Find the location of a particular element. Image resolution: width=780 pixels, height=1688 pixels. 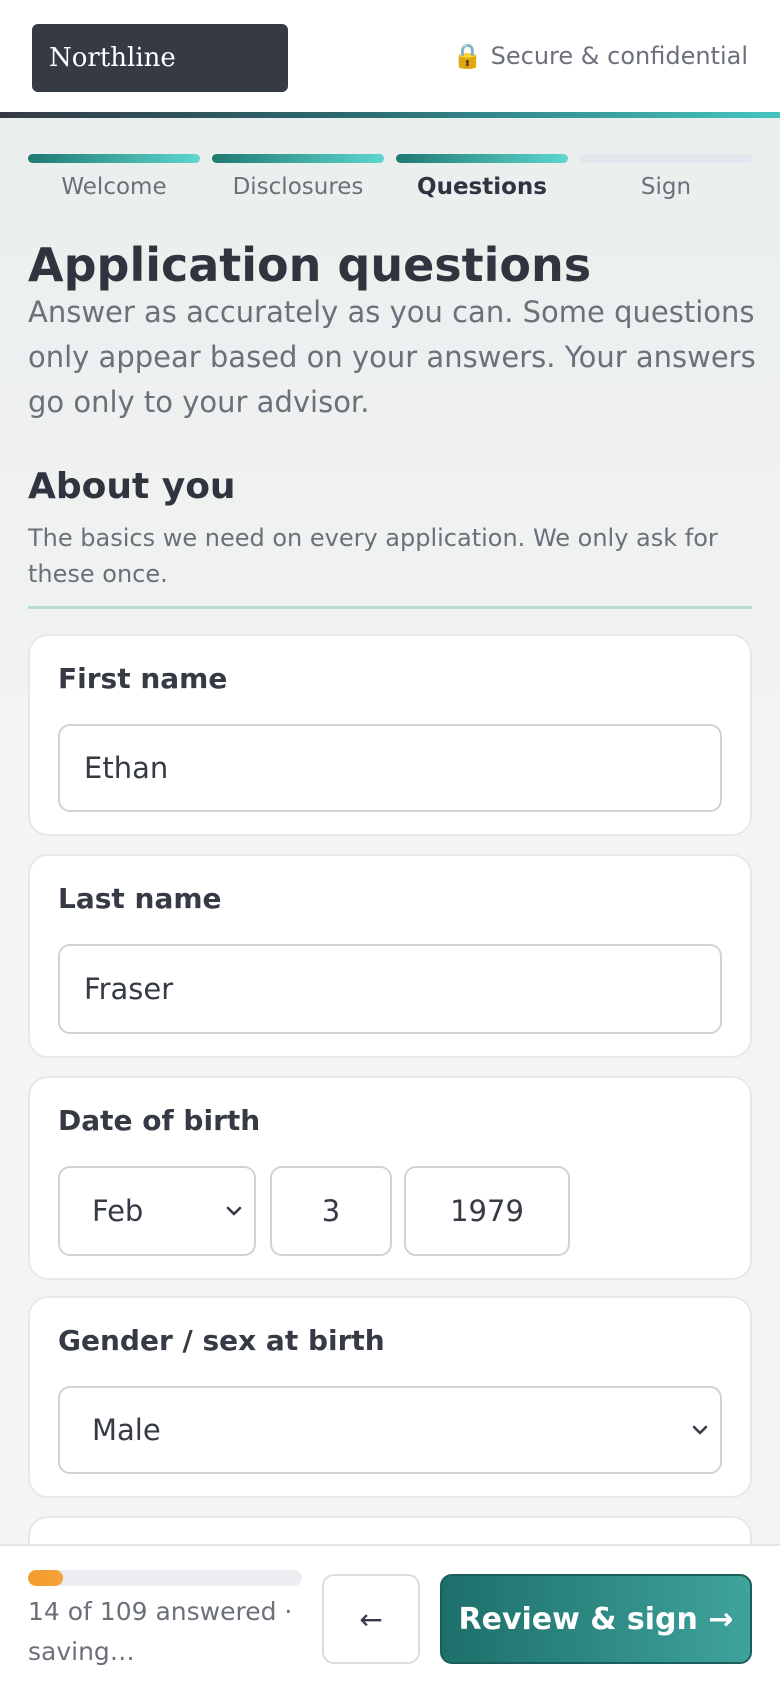

lock-icon: 🔒 is located at coordinates (467, 56).